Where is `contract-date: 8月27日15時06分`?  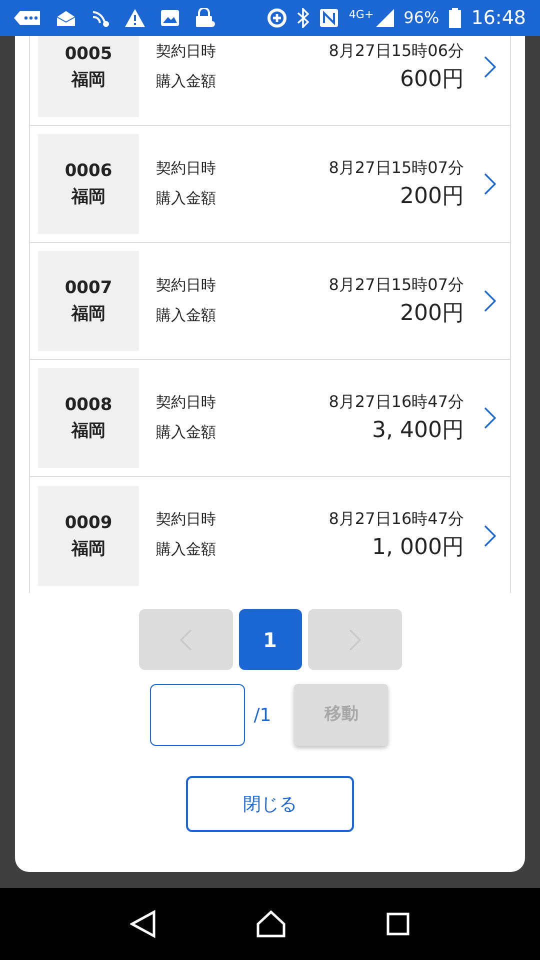 contract-date: 8月27日15時06分 is located at coordinates (396, 51).